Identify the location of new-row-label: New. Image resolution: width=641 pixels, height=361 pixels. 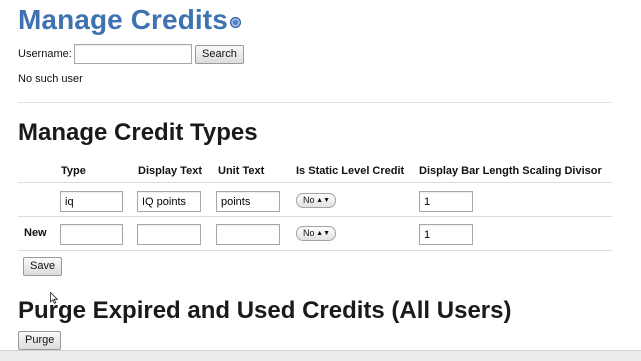
(35, 233).